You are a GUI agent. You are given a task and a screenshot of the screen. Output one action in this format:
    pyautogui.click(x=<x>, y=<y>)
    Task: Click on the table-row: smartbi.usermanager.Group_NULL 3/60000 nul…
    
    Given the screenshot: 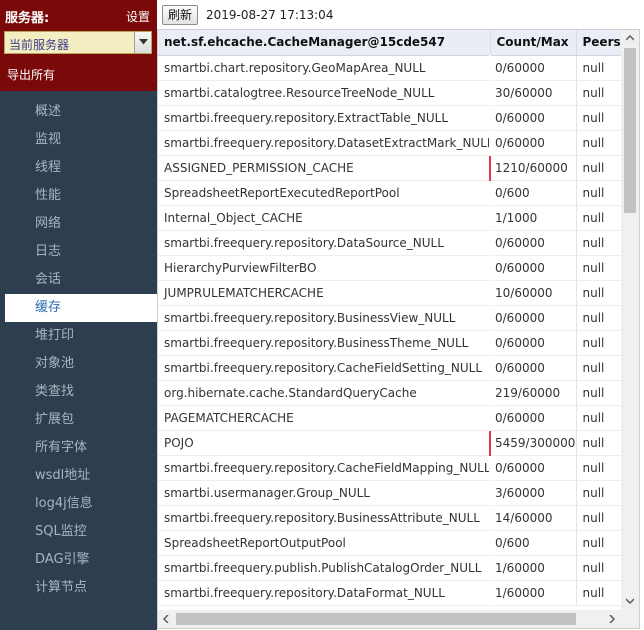 What is the action you would take?
    pyautogui.click(x=389, y=493)
    